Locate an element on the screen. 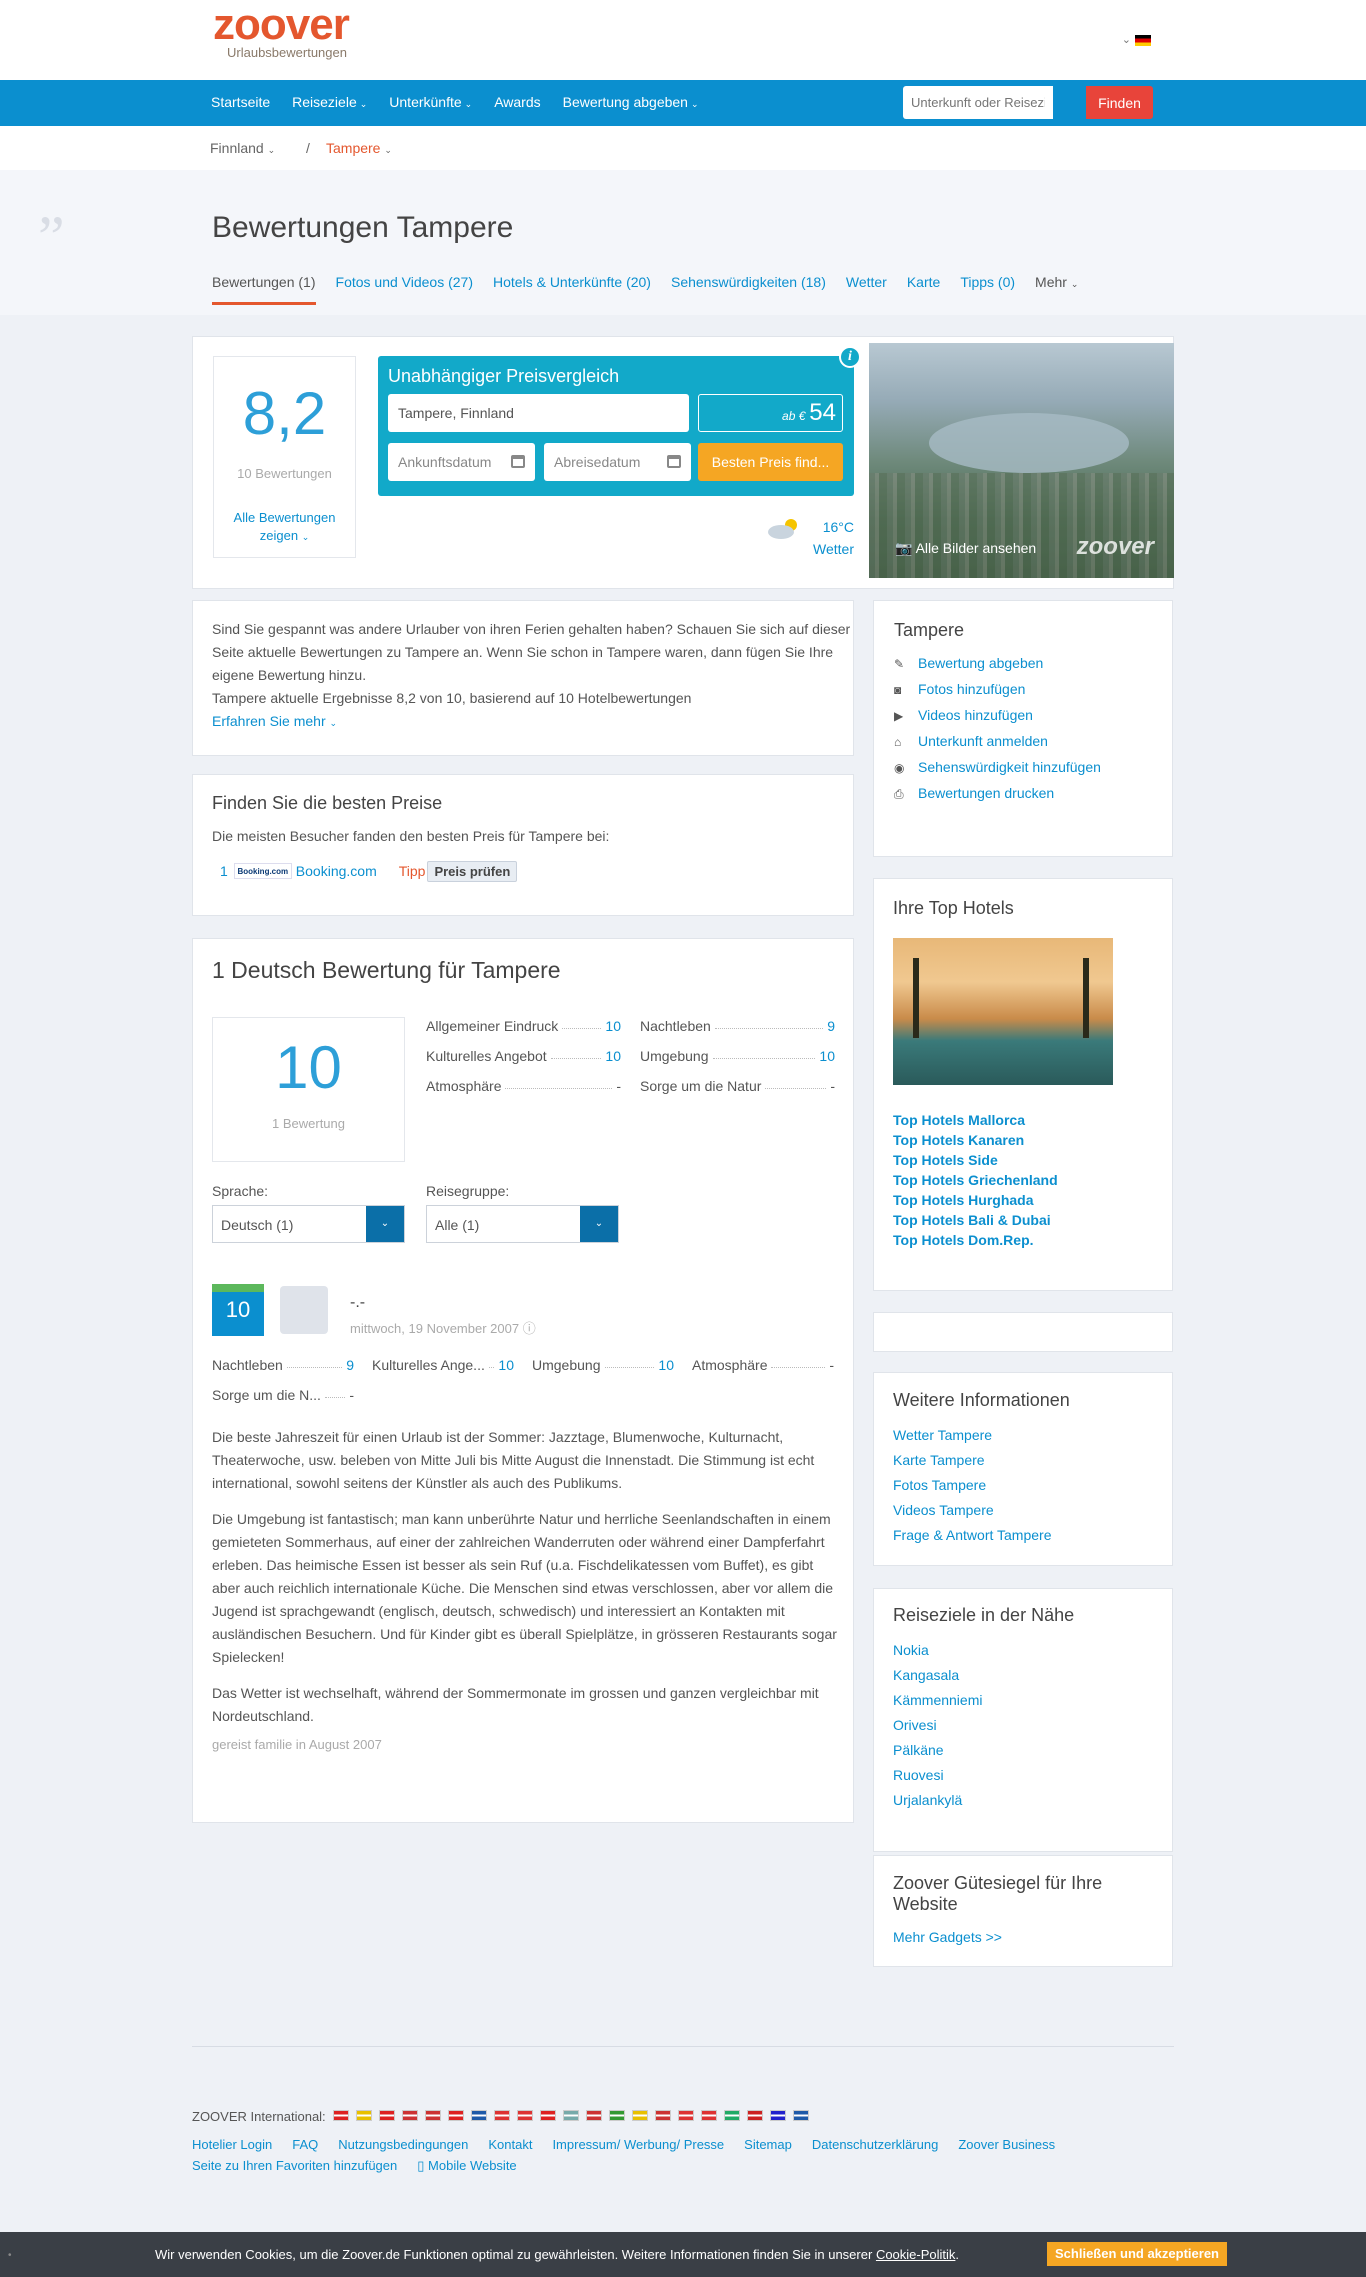 The height and width of the screenshot is (2277, 1366). top-hotels-link: Top Hotels Side is located at coordinates (975, 1162).